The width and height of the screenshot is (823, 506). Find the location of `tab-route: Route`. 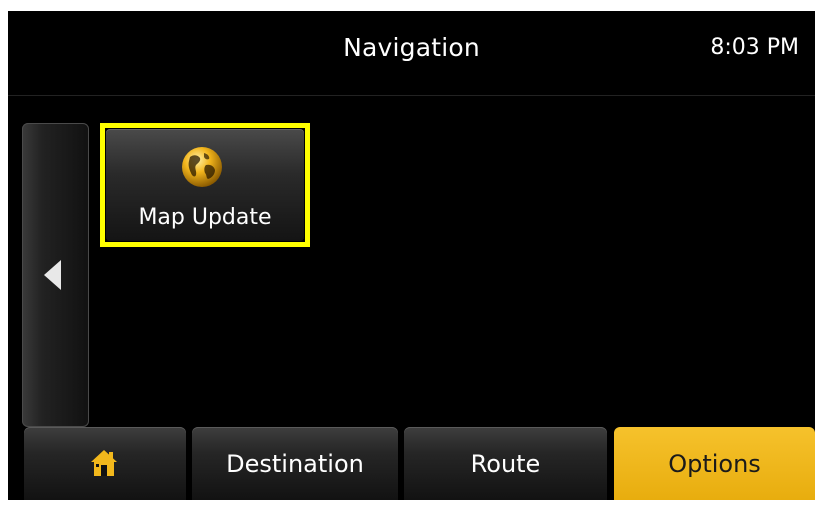

tab-route: Route is located at coordinates (505, 463).